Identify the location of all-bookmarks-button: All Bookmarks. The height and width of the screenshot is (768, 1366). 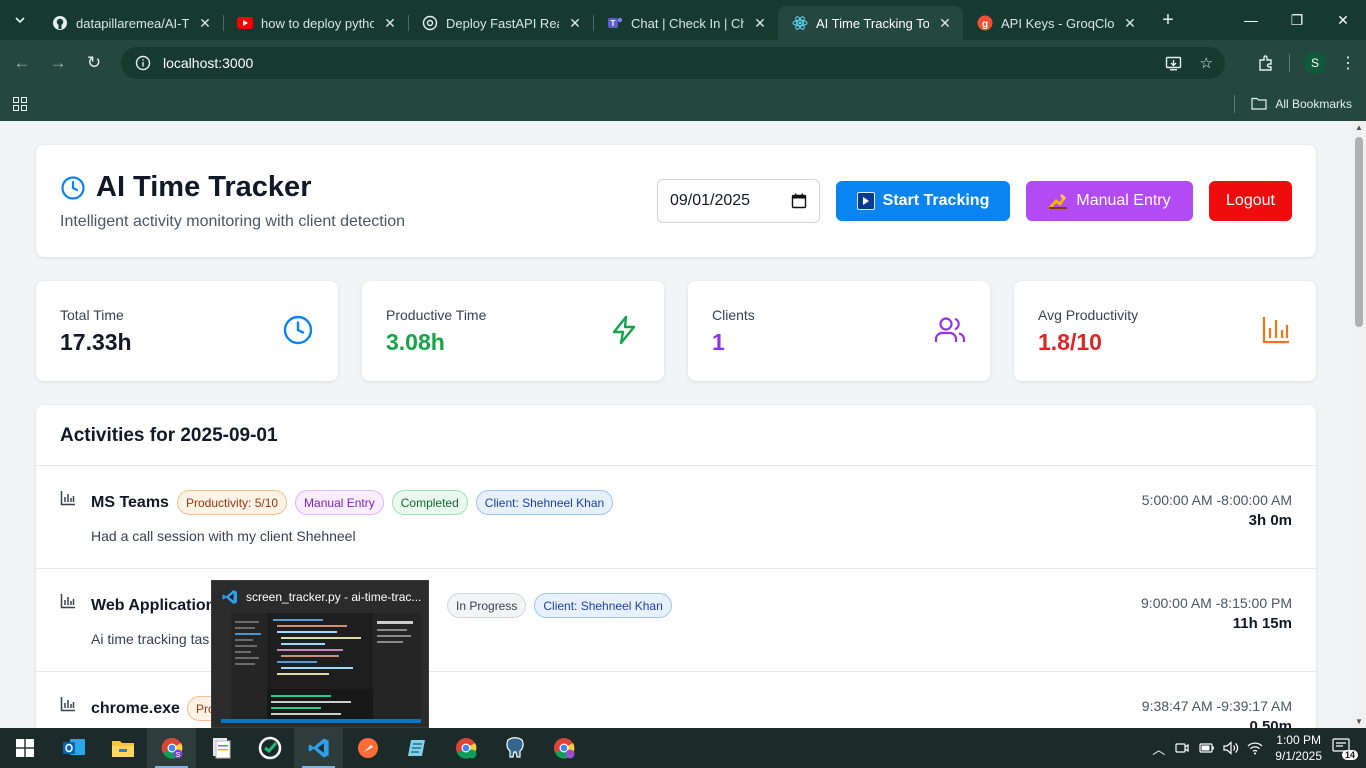
(1293, 103).